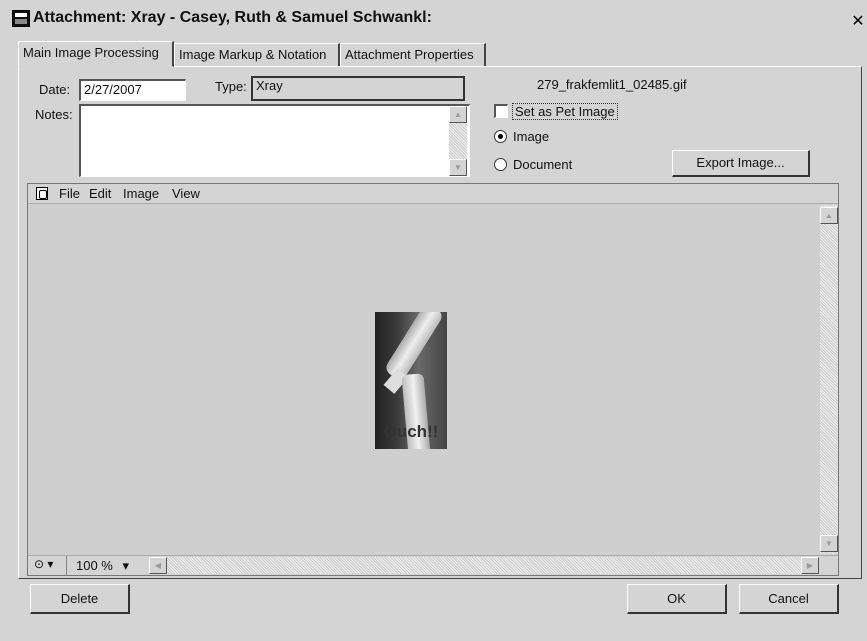 This screenshot has height=641, width=867. I want to click on app-icon, so click(21, 18).